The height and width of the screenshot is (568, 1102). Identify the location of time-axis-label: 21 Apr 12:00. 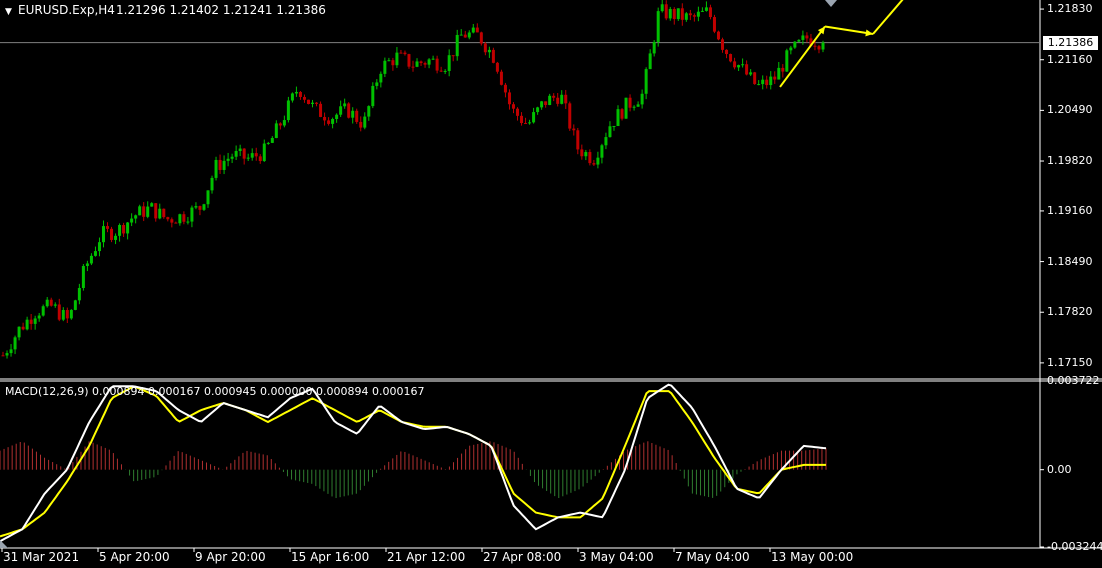
(426, 557).